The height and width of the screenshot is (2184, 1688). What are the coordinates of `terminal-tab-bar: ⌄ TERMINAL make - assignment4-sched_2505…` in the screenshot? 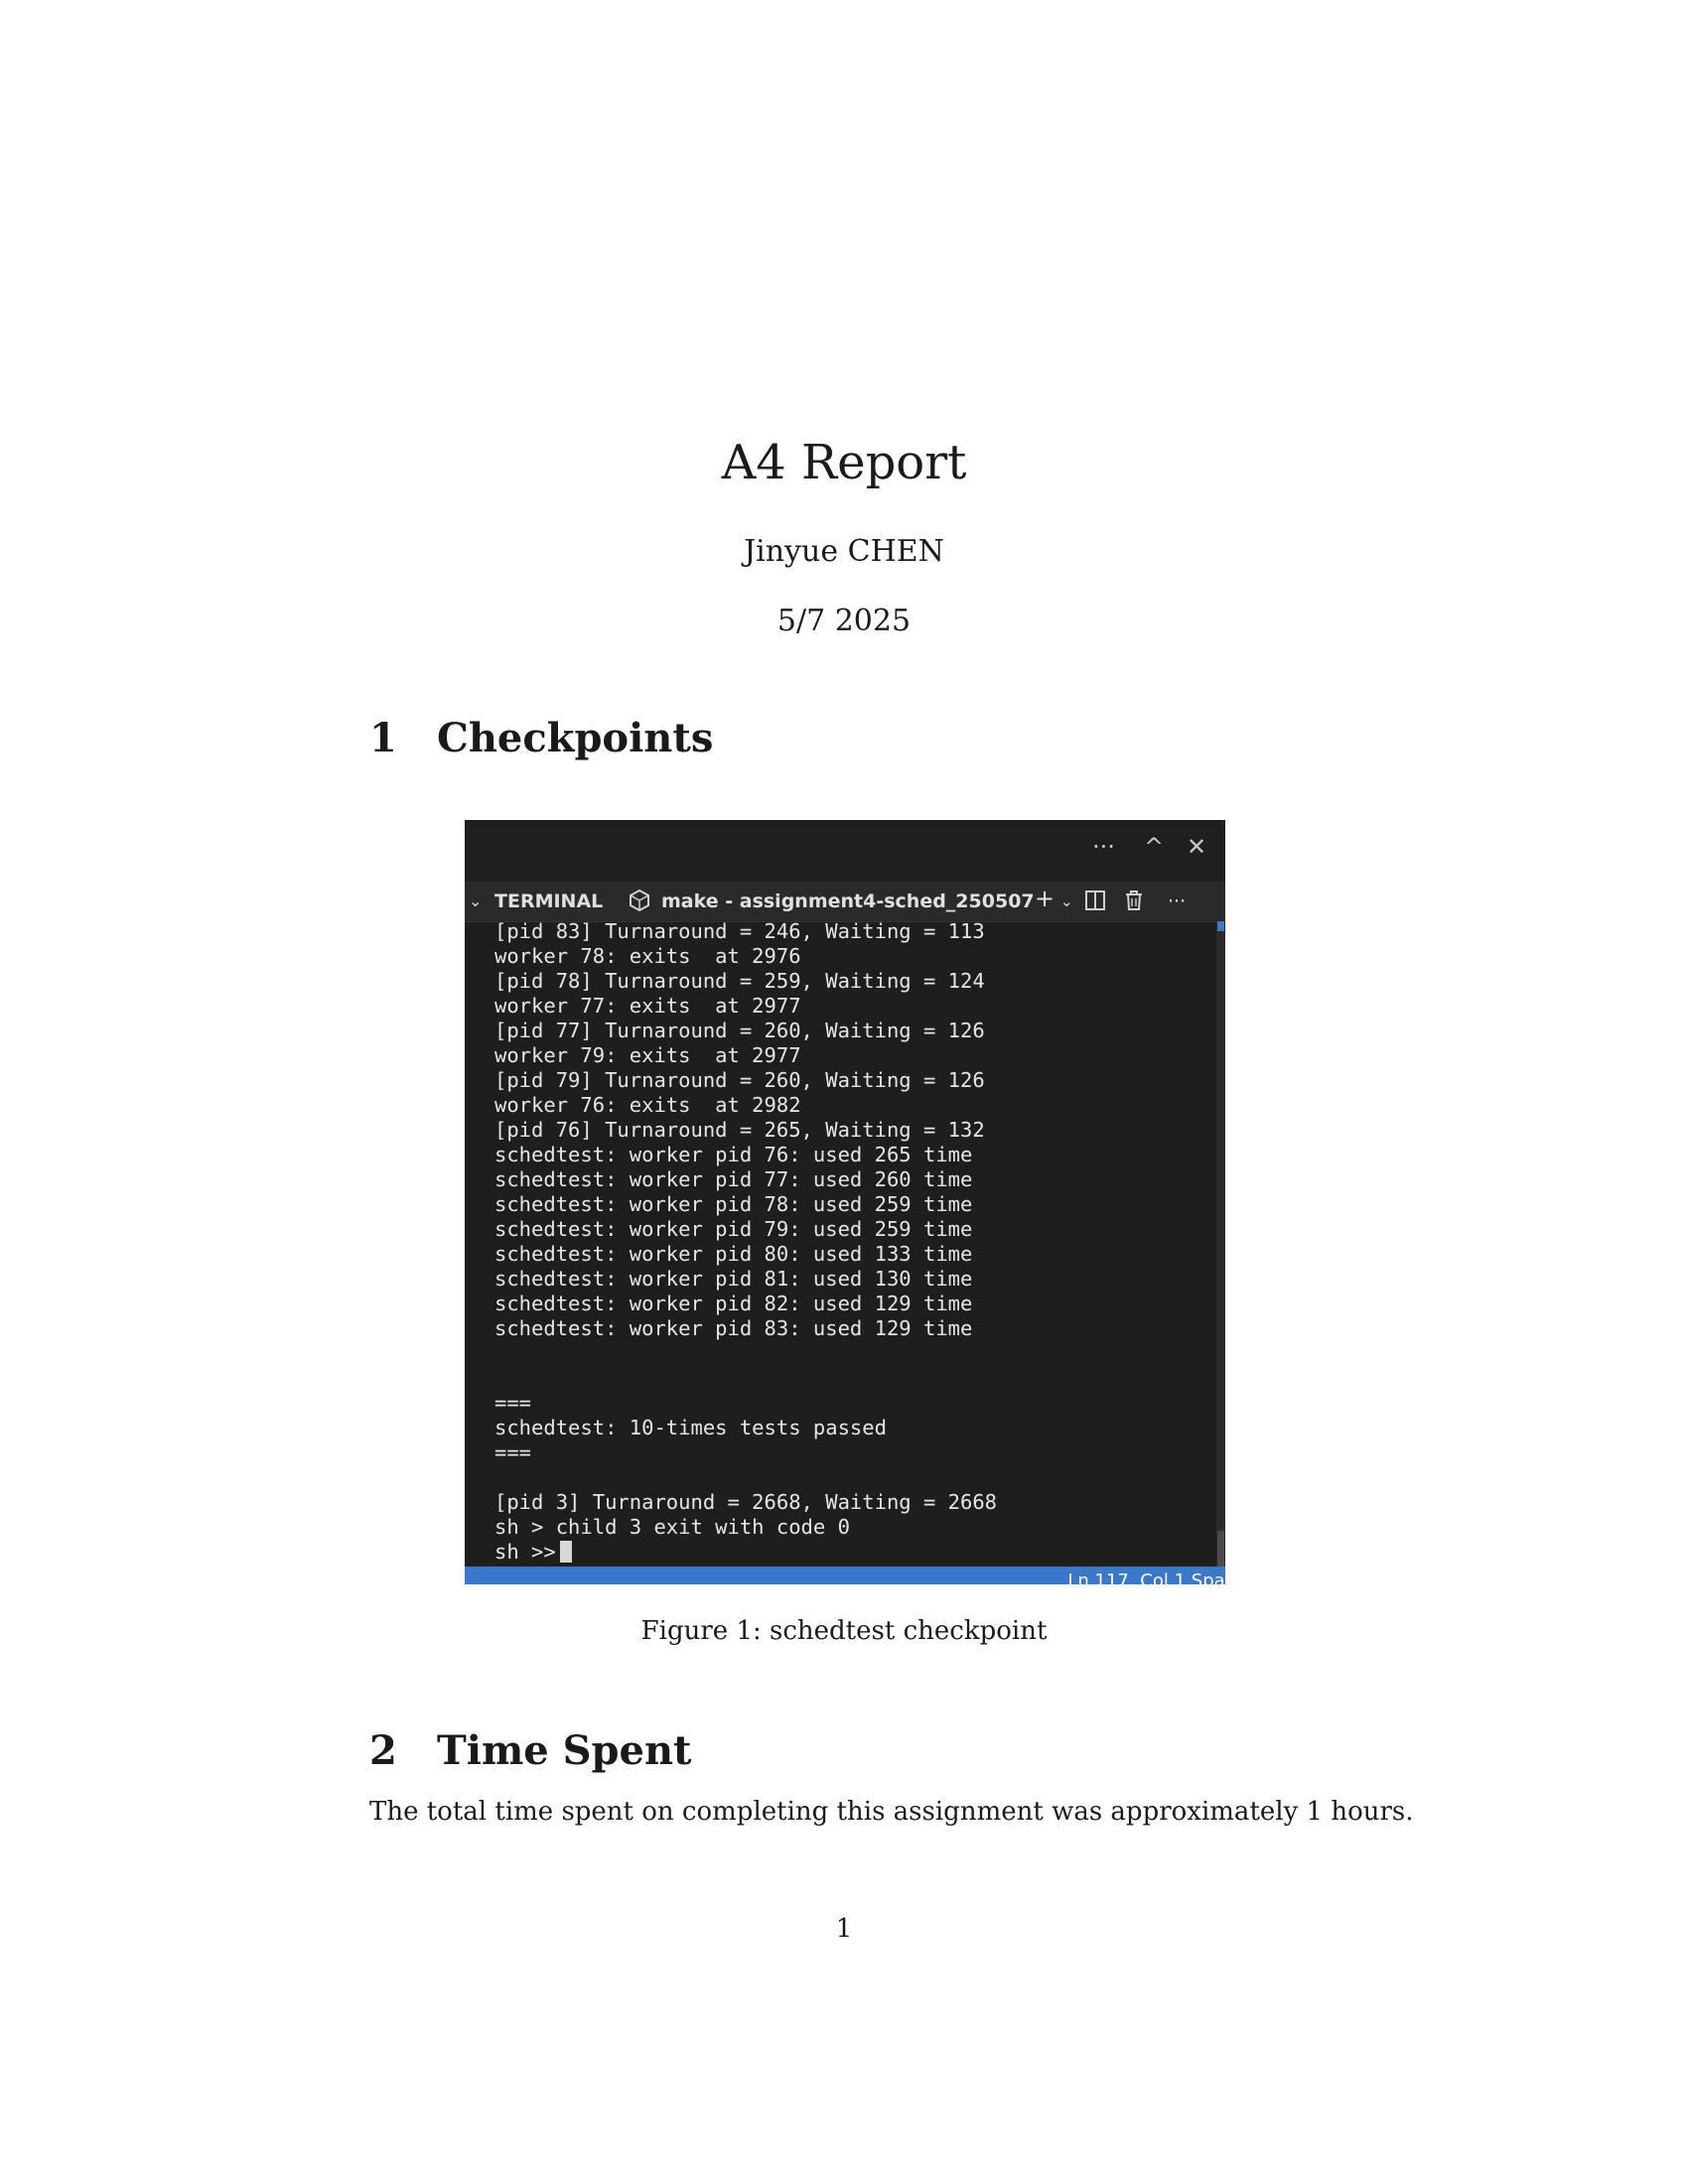 It's located at (845, 902).